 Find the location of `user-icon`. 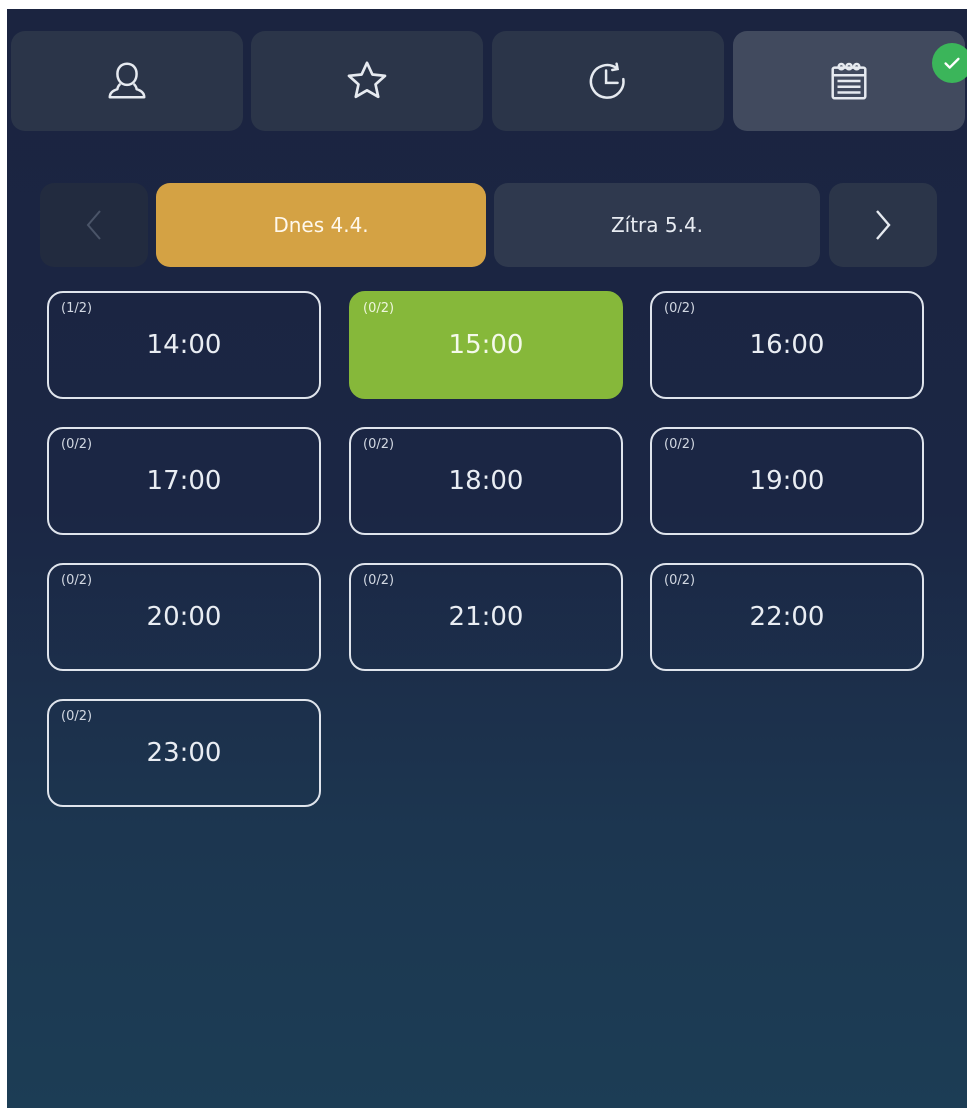

user-icon is located at coordinates (127, 80).